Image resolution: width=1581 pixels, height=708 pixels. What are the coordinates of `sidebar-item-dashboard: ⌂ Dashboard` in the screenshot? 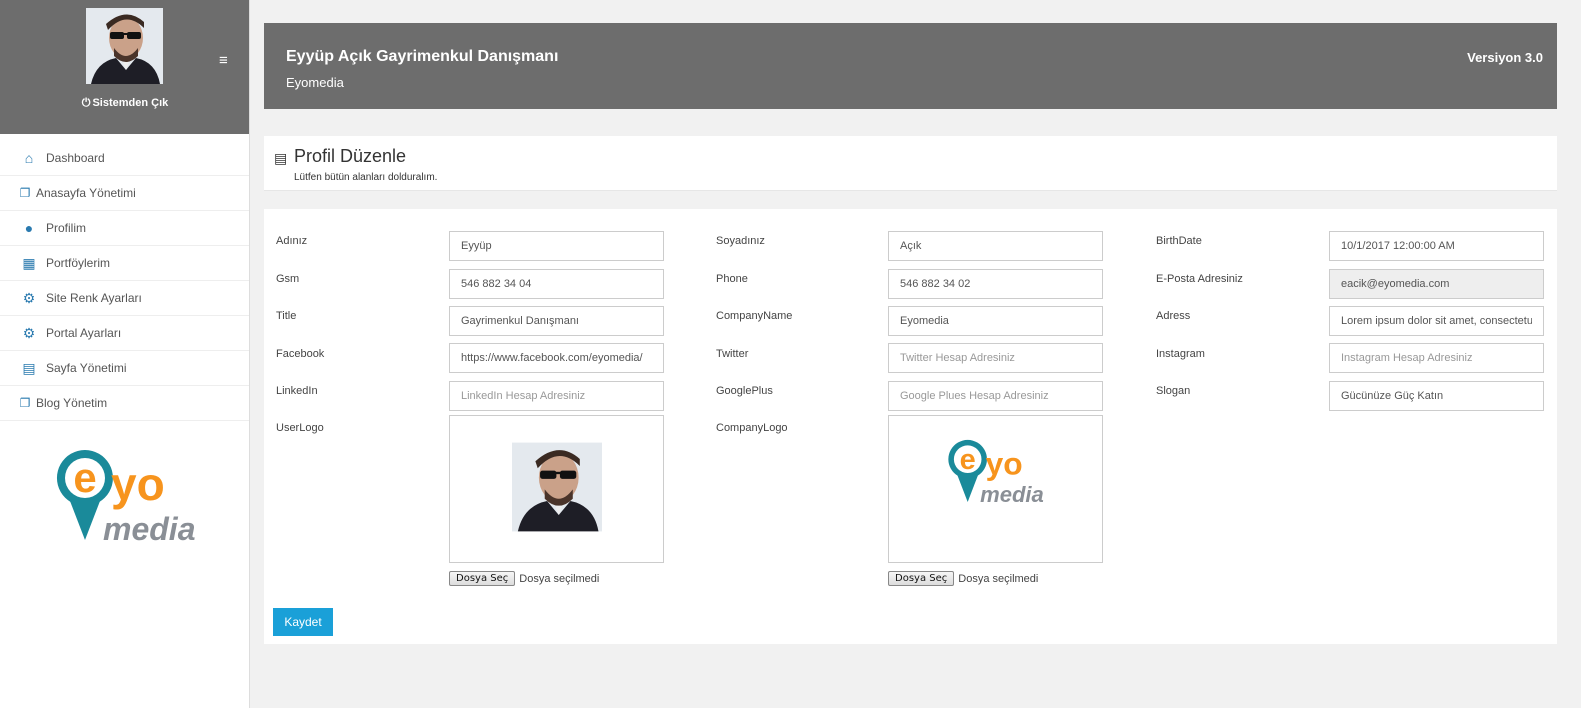 It's located at (124, 155).